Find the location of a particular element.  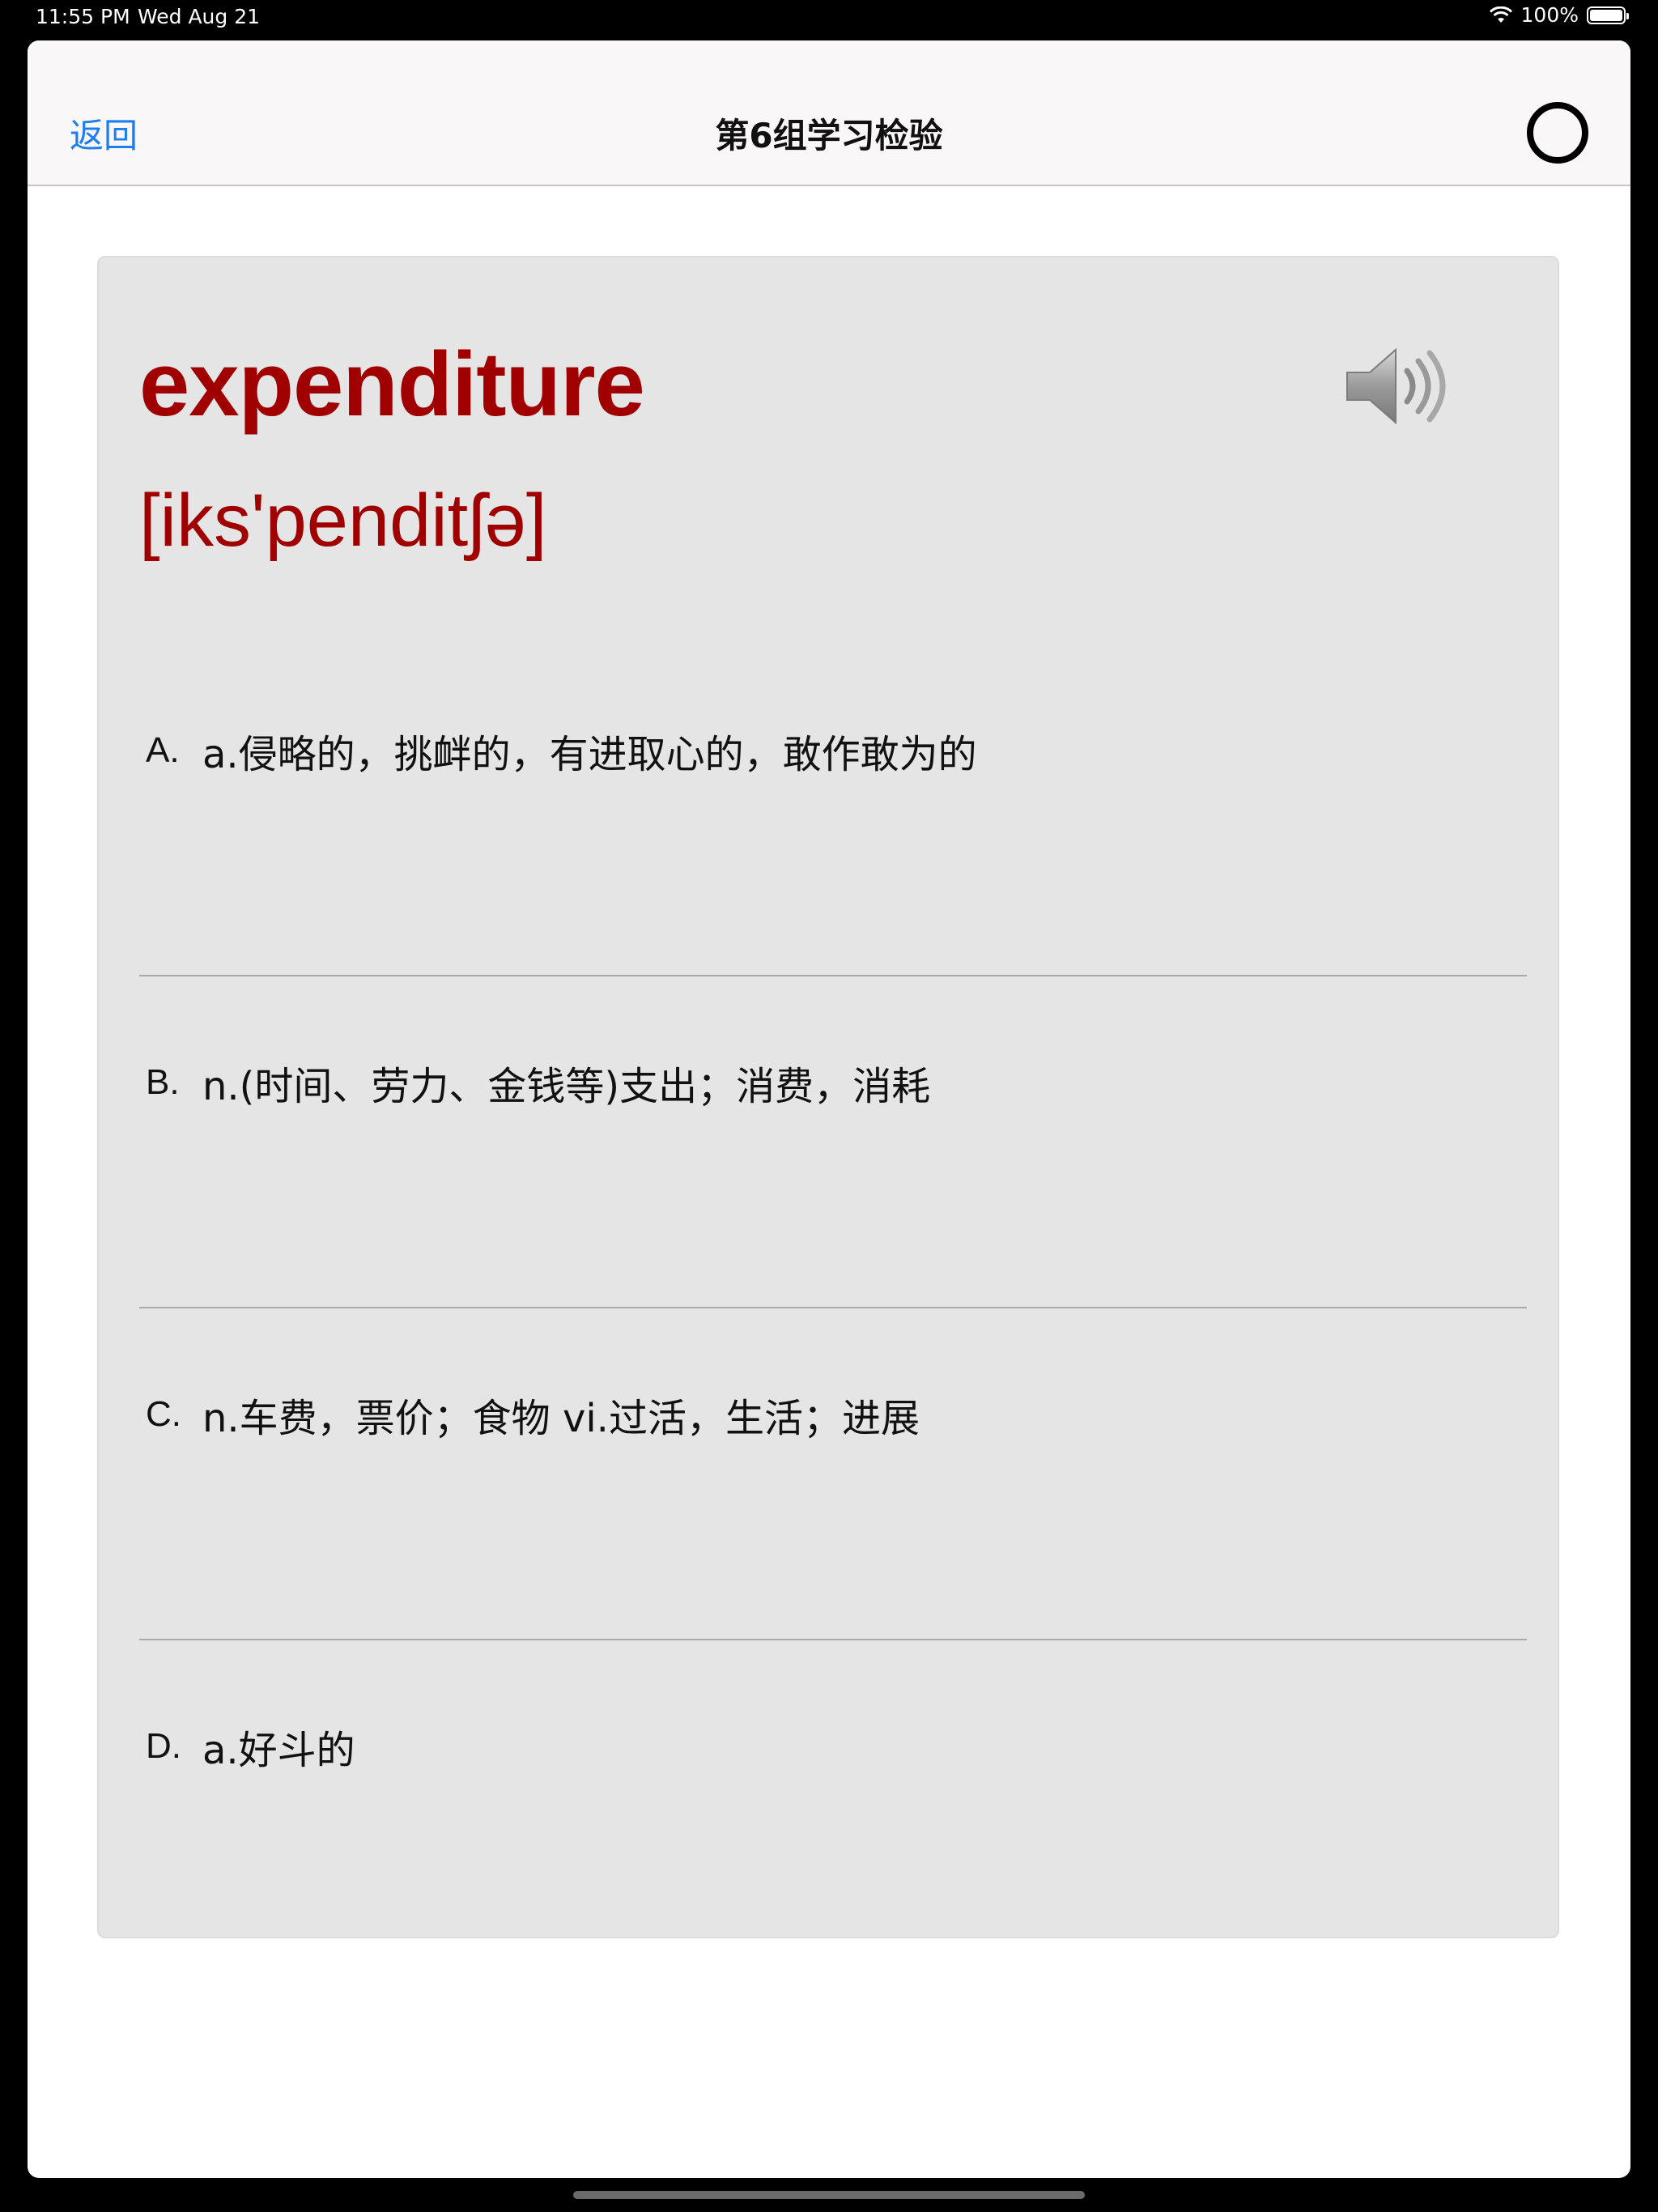

navigation-bar: 返回 第6组学习检验 is located at coordinates (829, 113).